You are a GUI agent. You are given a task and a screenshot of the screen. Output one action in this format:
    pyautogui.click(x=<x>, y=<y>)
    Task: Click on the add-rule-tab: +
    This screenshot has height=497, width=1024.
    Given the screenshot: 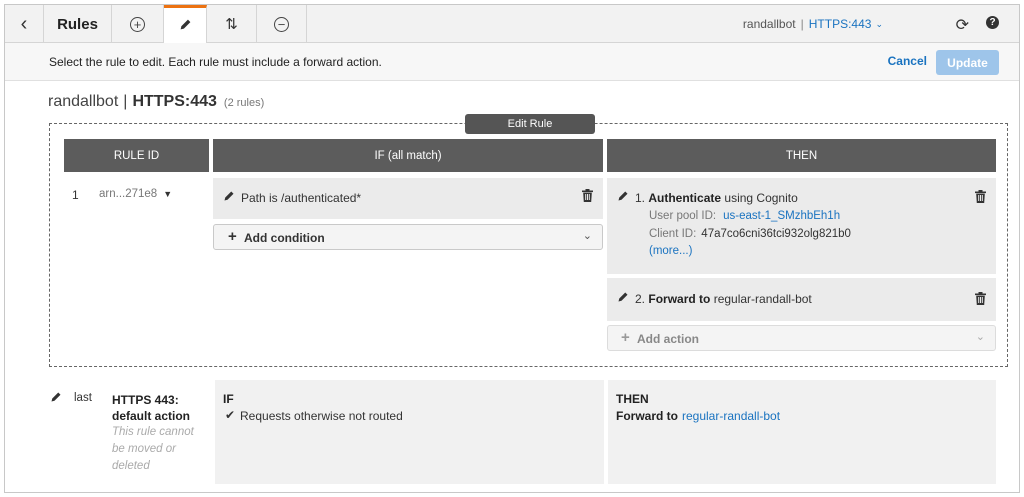 What is the action you would take?
    pyautogui.click(x=138, y=24)
    